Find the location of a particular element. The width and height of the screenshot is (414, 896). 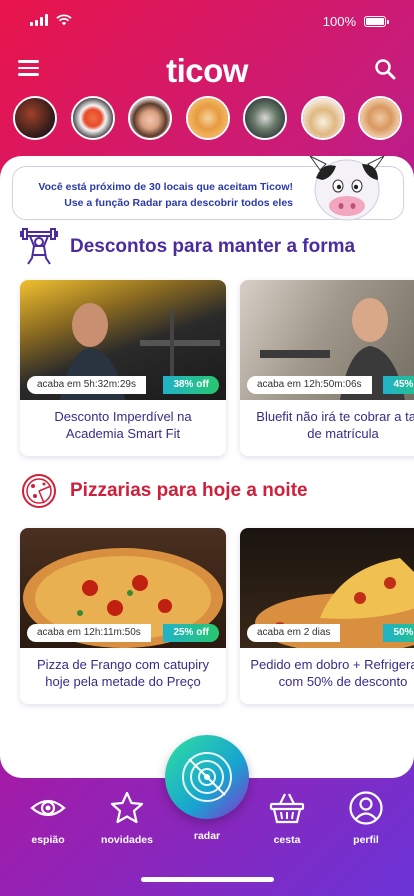

stories-row is located at coordinates (207, 118).